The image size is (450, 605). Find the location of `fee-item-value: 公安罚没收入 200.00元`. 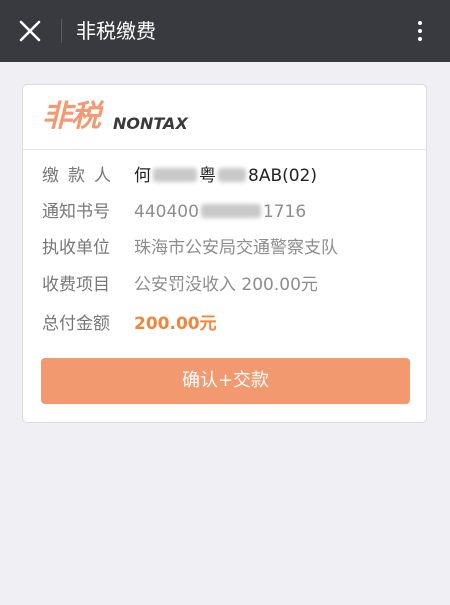

fee-item-value: 公安罚没收入 200.00元 is located at coordinates (226, 285).